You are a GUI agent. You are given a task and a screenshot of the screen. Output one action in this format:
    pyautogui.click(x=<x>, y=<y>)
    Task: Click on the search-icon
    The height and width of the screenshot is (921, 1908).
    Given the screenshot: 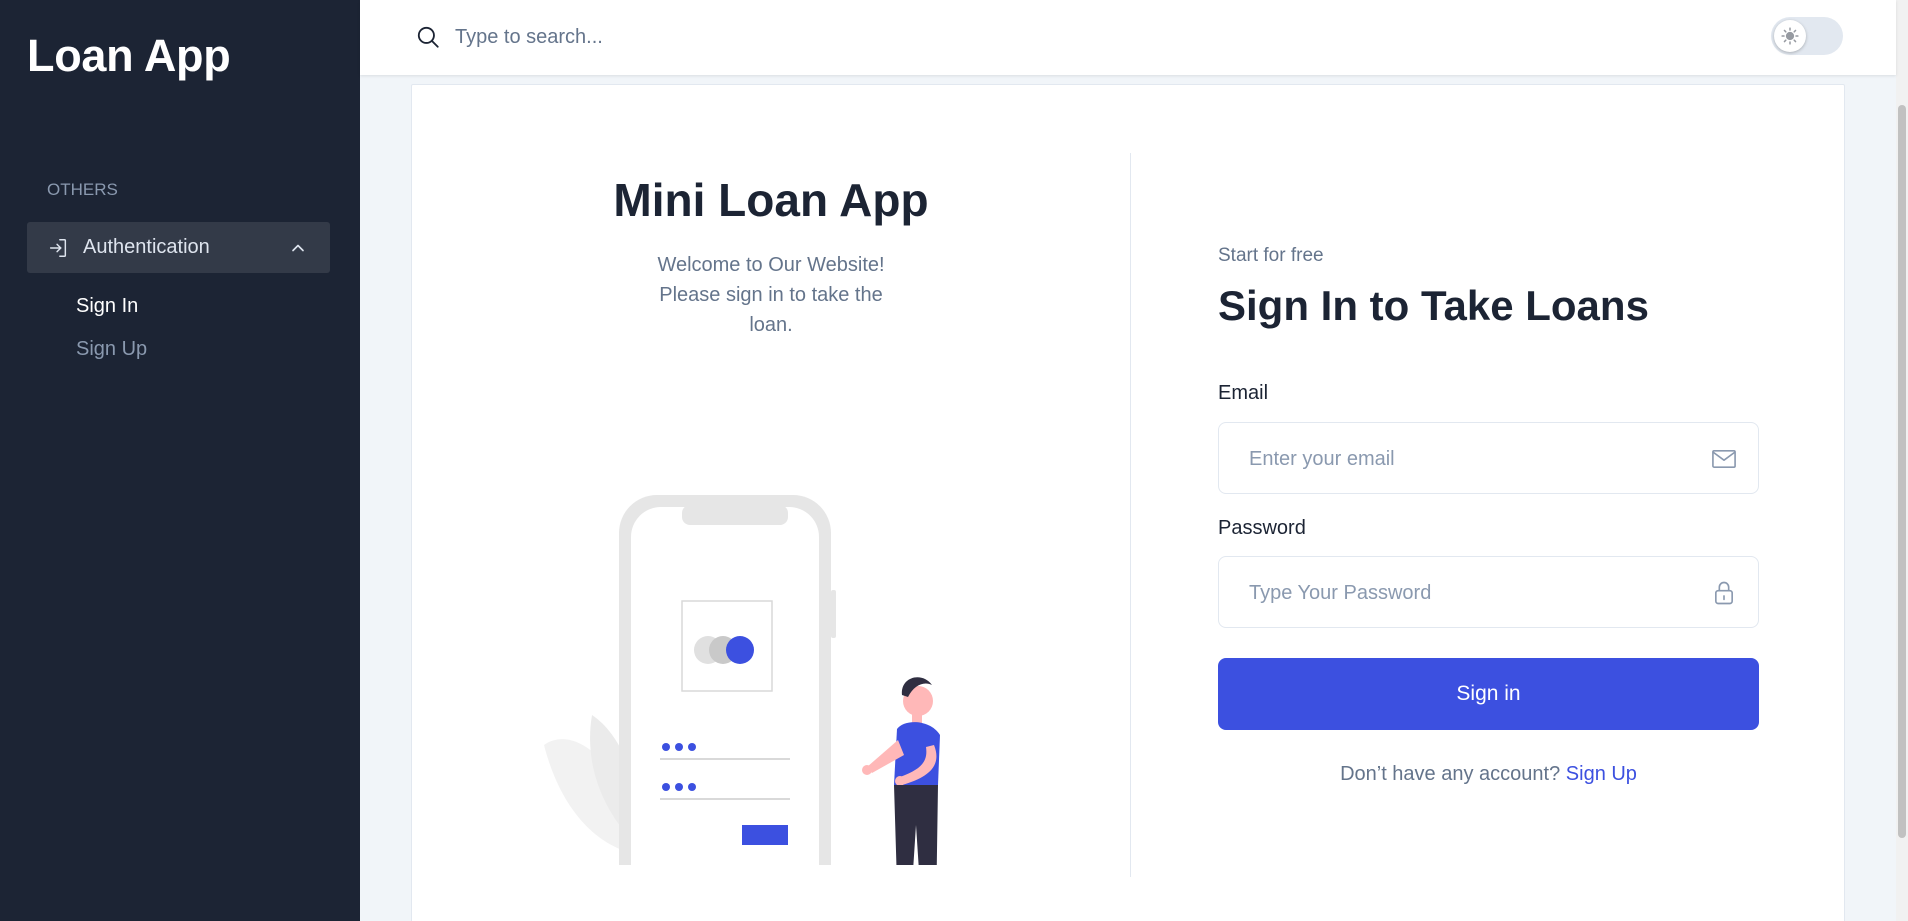 What is the action you would take?
    pyautogui.click(x=428, y=37)
    